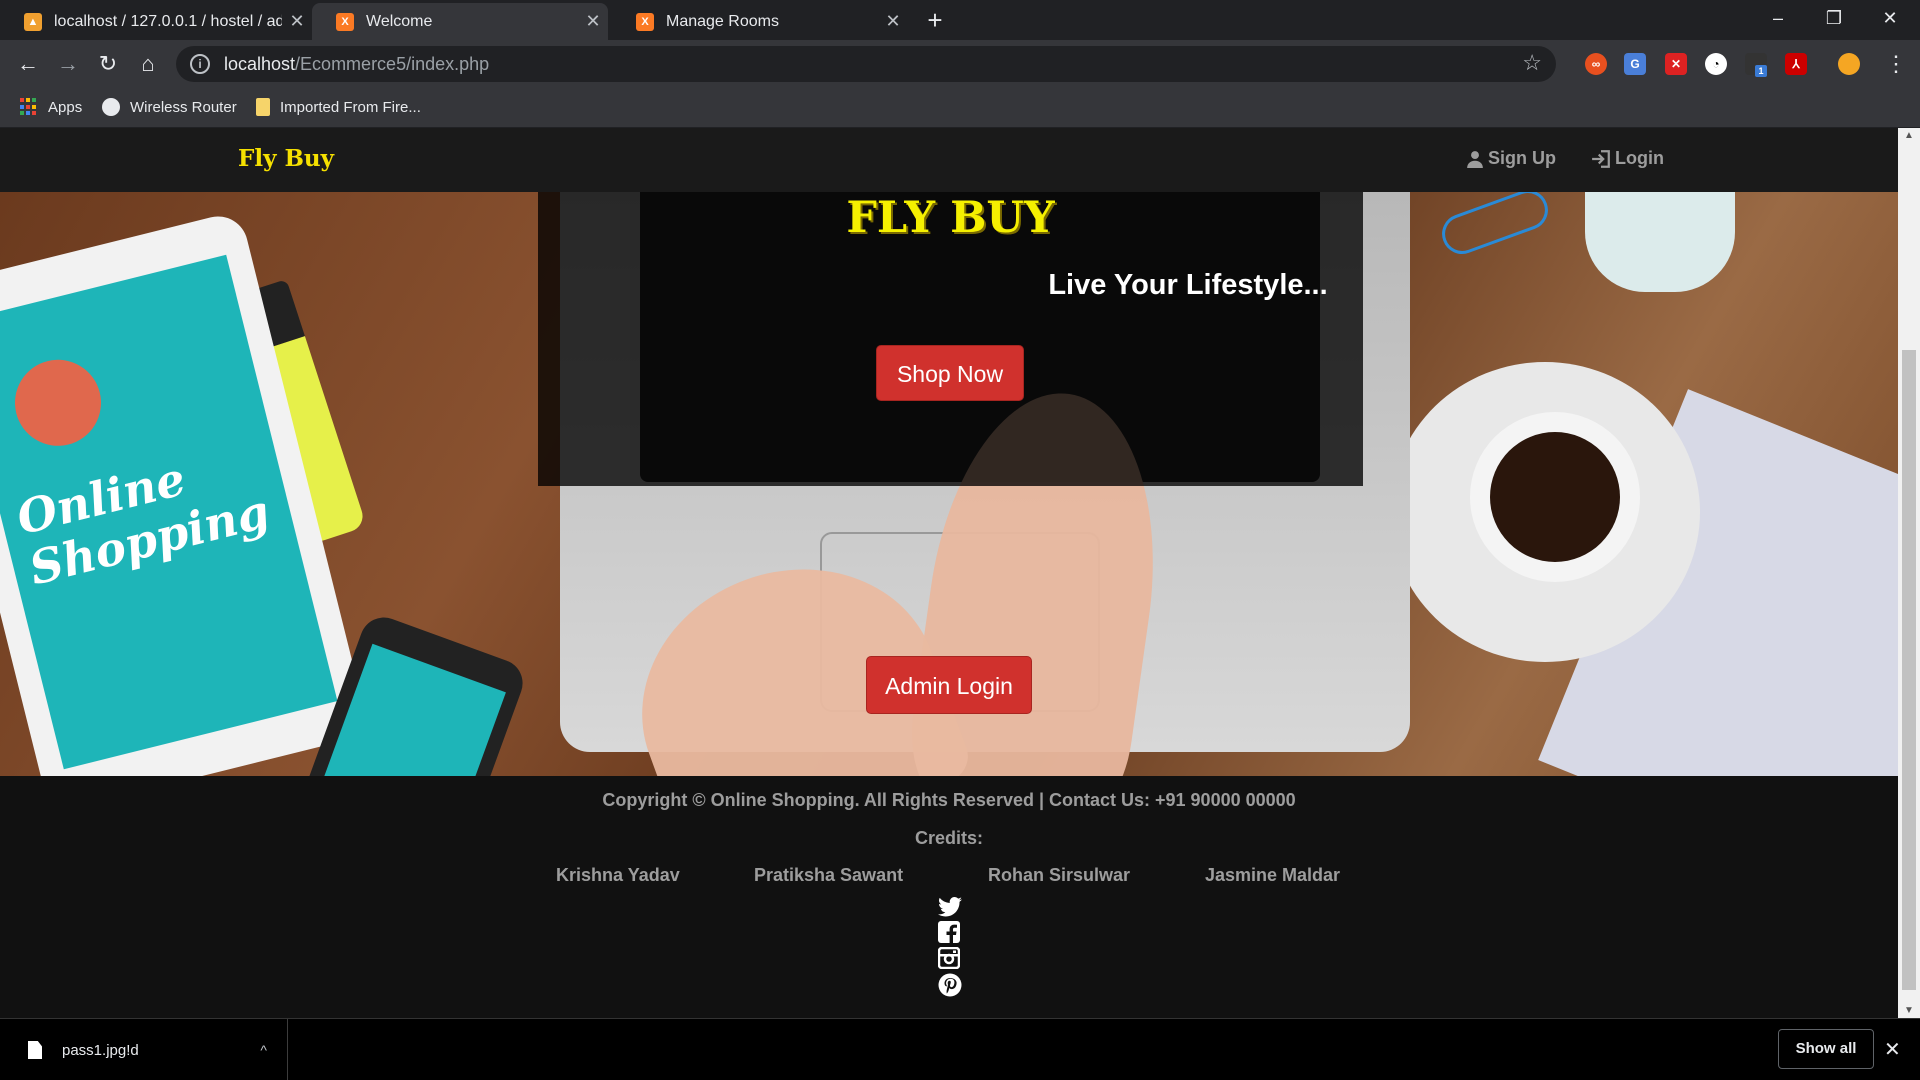 This screenshot has width=1920, height=1080. Describe the element at coordinates (1475, 159) in the screenshot. I see `user-icon` at that location.